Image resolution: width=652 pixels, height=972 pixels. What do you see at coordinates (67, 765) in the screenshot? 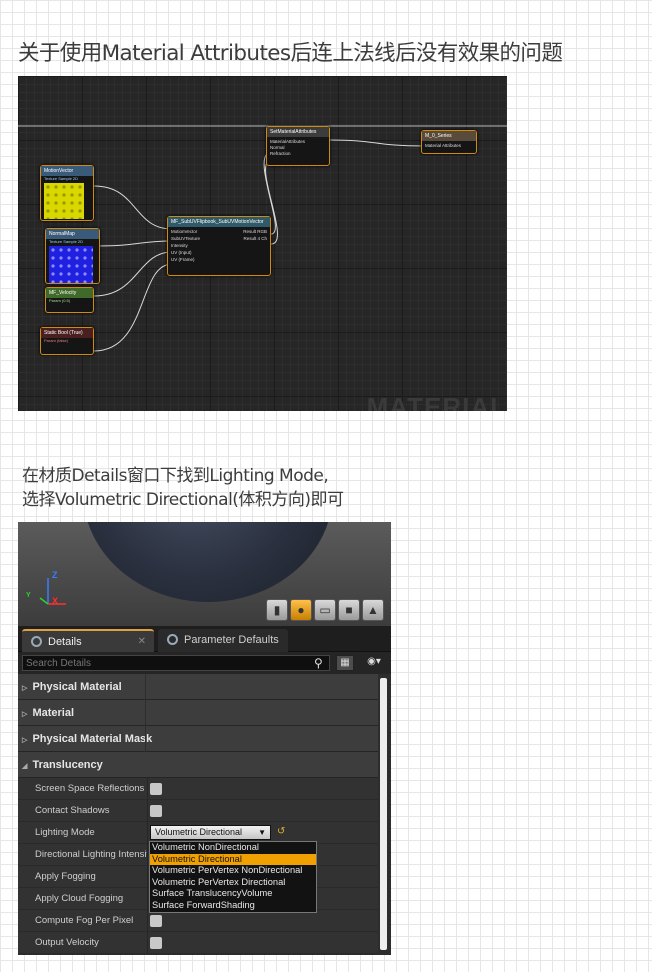
I see `category-label: Translucency` at bounding box center [67, 765].